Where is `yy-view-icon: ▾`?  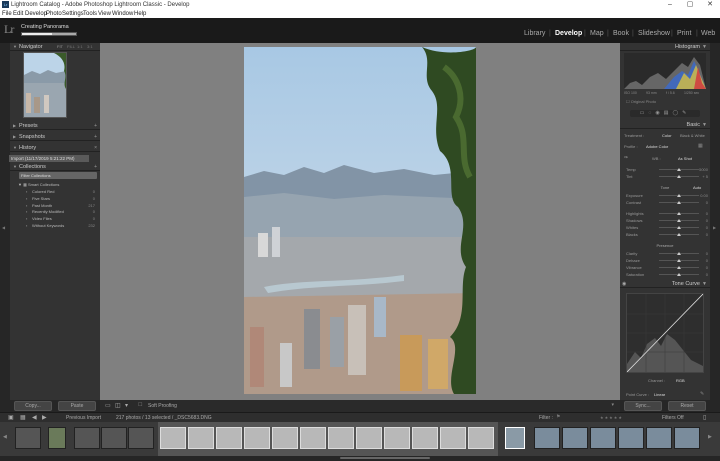
yy-view-icon: ▾ is located at coordinates (126, 405).